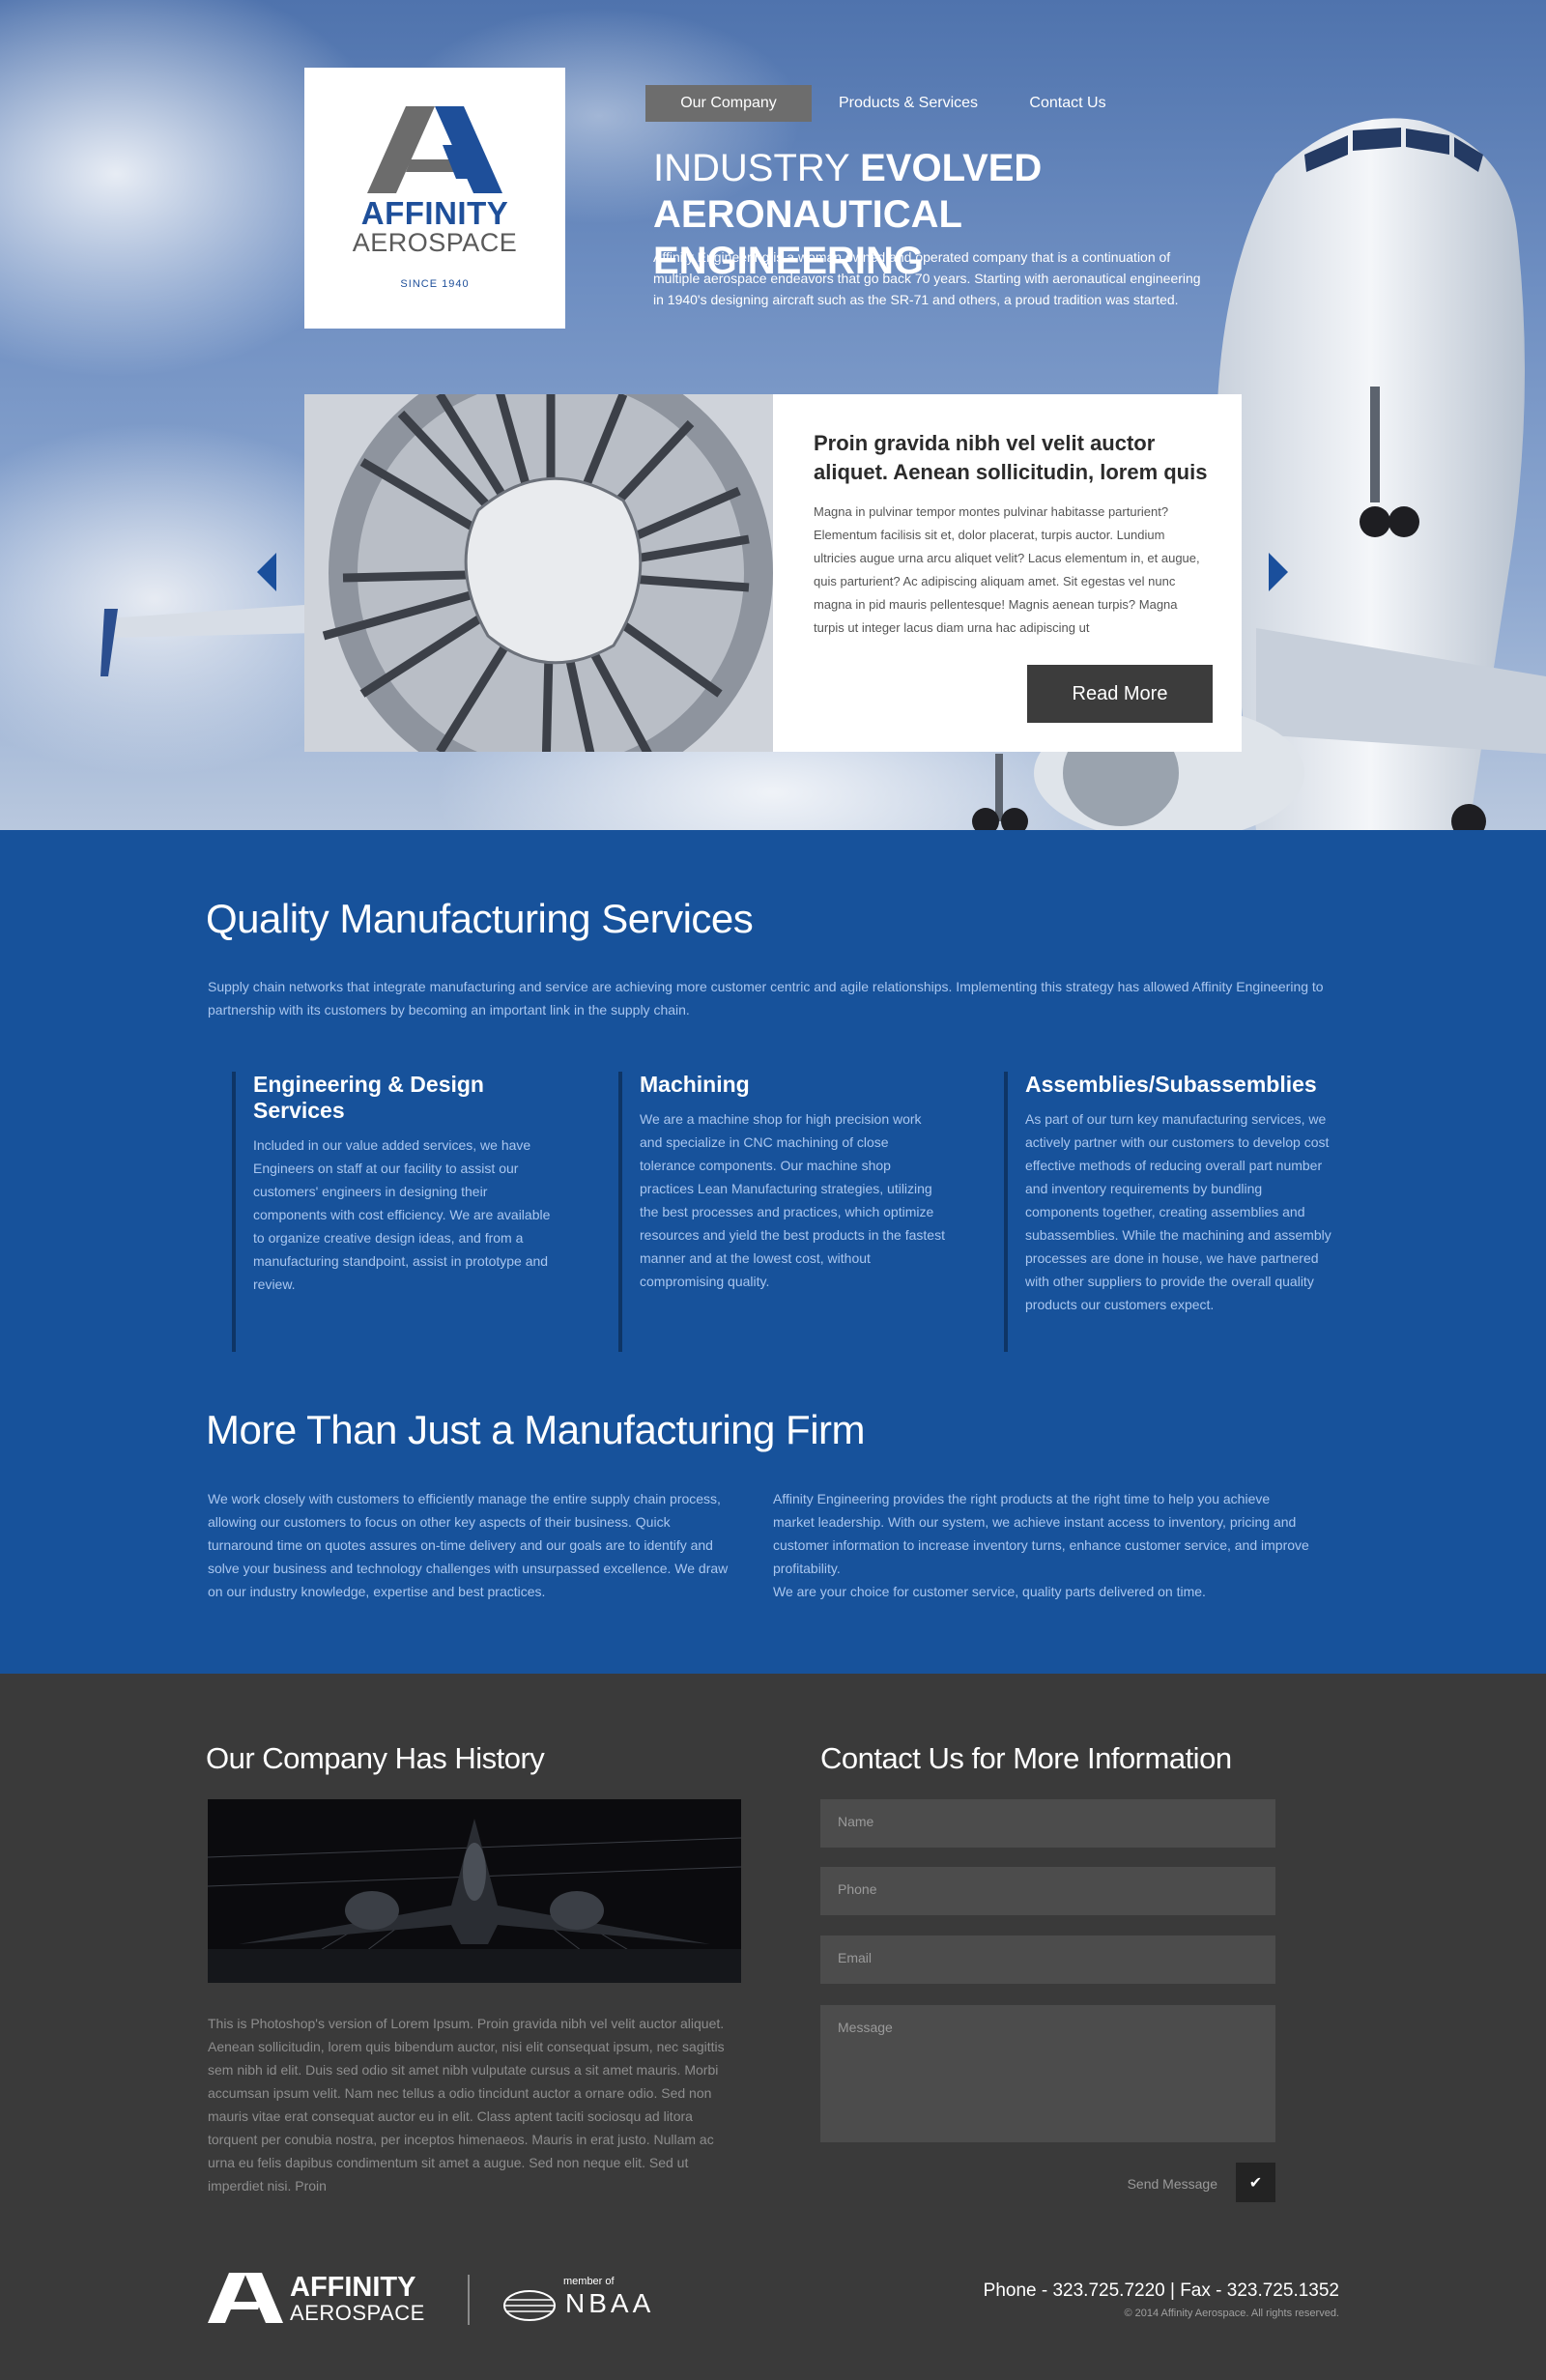 Image resolution: width=1546 pixels, height=2380 pixels. I want to click on member-of-label: member of, so click(589, 2281).